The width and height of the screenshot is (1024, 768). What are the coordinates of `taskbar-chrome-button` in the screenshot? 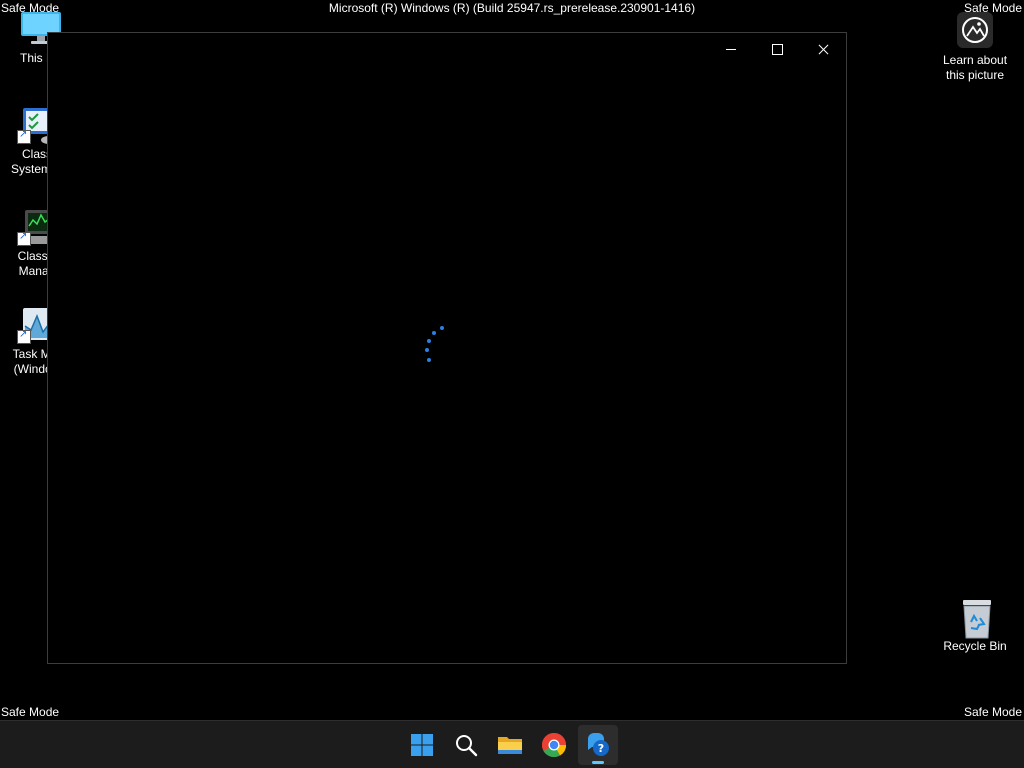 It's located at (554, 745).